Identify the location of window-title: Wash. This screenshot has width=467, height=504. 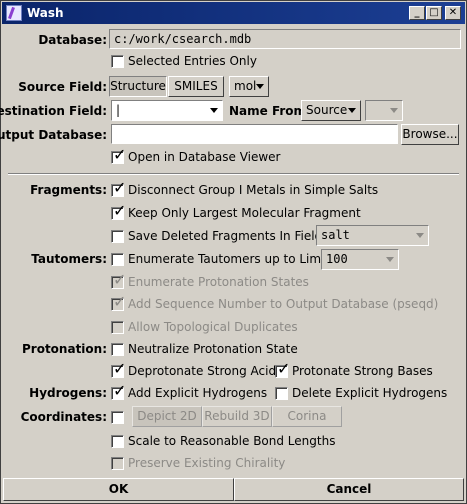
(45, 13).